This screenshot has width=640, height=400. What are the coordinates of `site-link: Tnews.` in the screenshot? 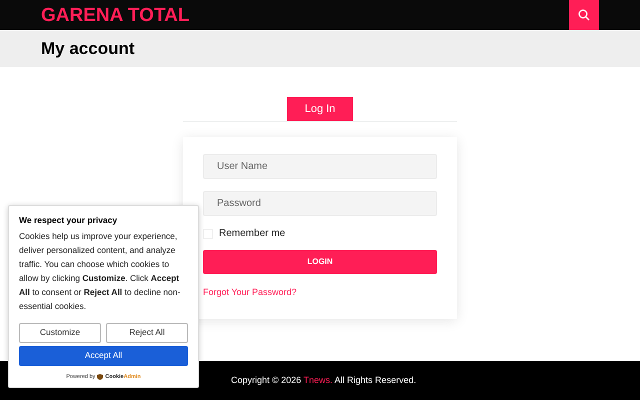 It's located at (318, 379).